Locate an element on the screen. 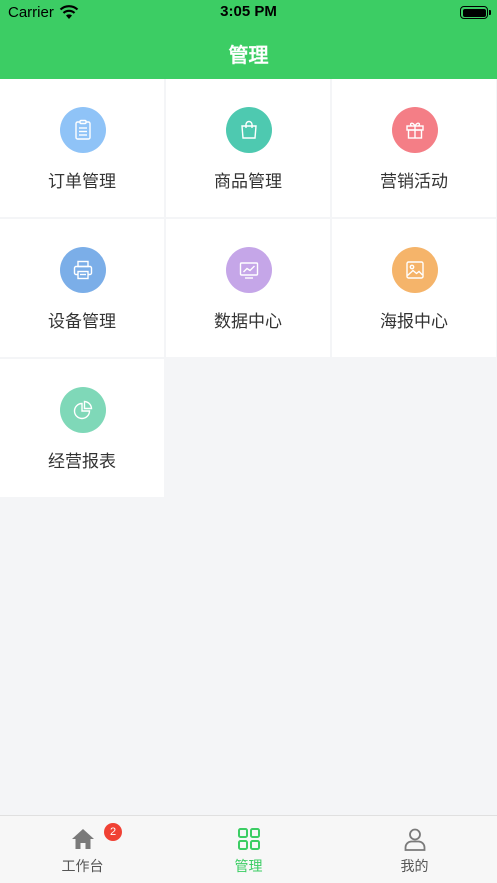 The width and height of the screenshot is (497, 883). tab-bar: 2 工作台 管理 我的 is located at coordinates (248, 849).